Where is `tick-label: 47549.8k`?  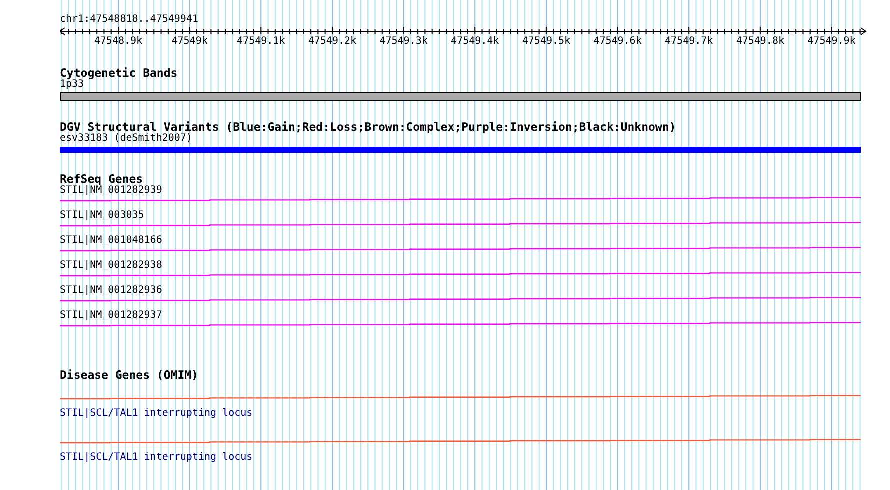
tick-label: 47549.8k is located at coordinates (760, 41).